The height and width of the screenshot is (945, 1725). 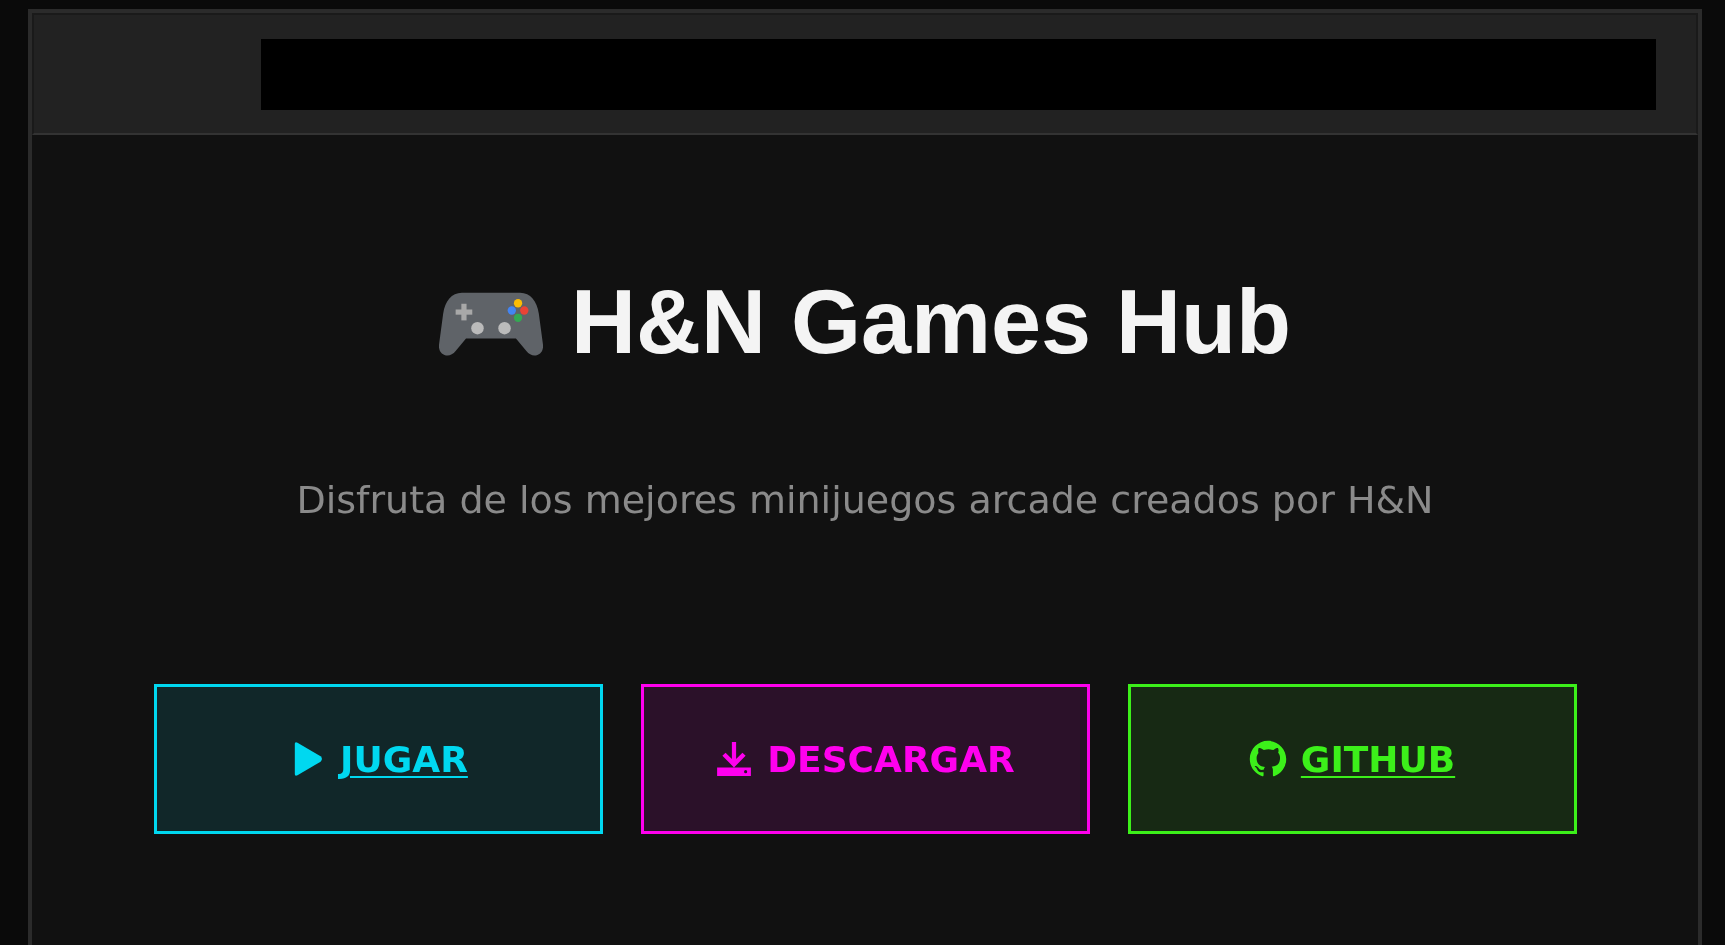 I want to click on github-button: GITHUB, so click(x=1352, y=759).